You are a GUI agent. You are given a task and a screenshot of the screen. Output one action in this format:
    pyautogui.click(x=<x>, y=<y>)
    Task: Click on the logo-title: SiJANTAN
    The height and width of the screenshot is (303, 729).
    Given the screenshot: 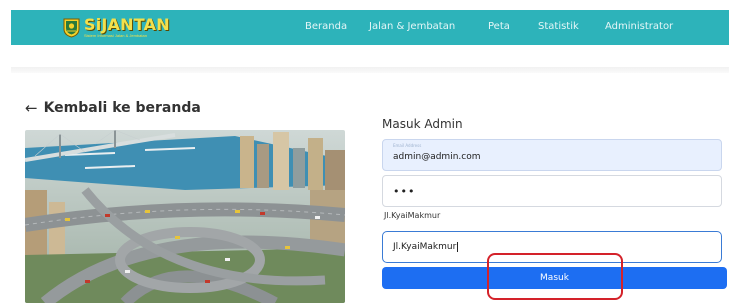 What is the action you would take?
    pyautogui.click(x=127, y=24)
    